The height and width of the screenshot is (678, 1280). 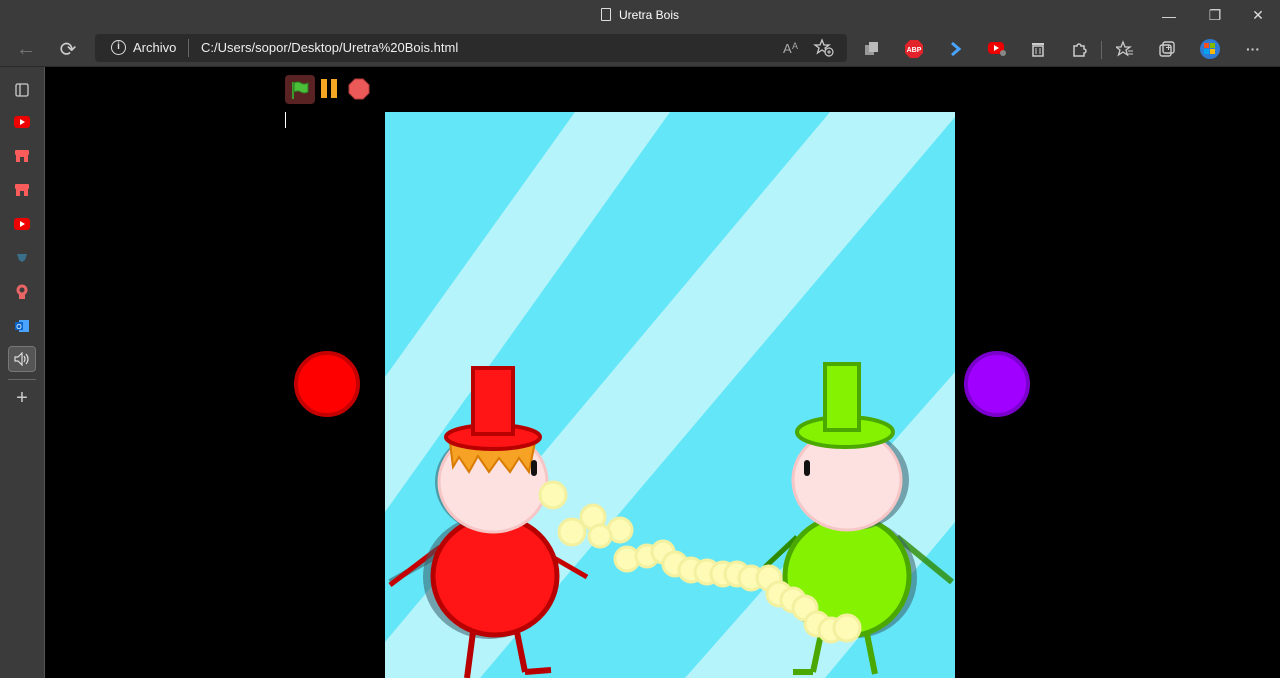 I want to click on chevron-right-icon, so click(x=956, y=49).